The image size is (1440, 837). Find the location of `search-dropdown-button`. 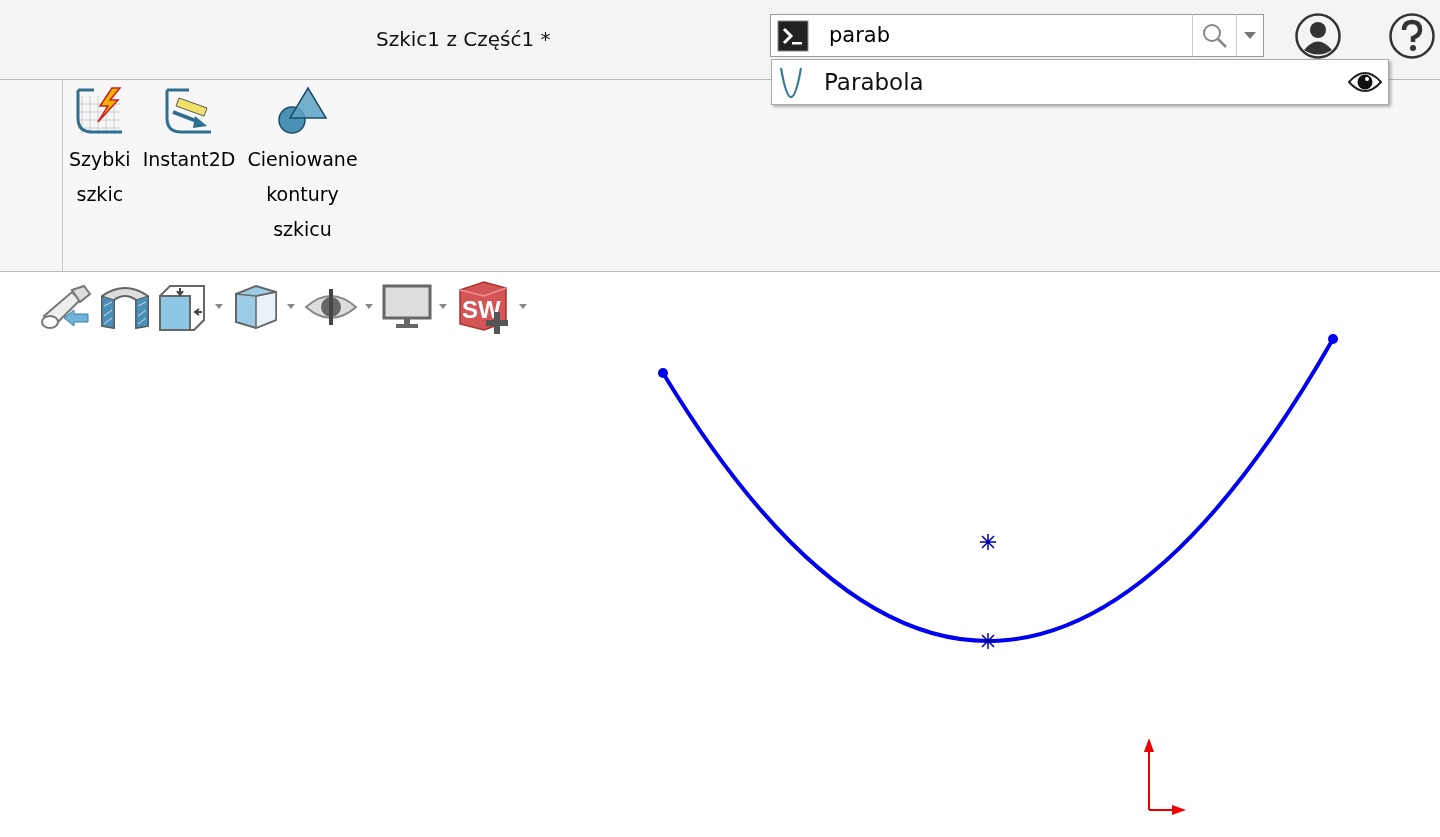

search-dropdown-button is located at coordinates (1250, 35).